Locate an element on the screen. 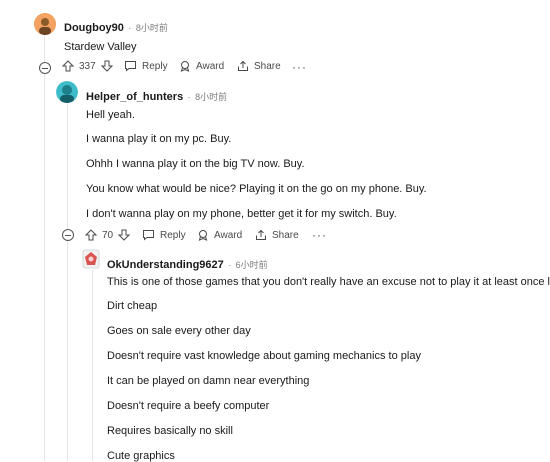  comment-timestamp: 6小时前 is located at coordinates (251, 265).